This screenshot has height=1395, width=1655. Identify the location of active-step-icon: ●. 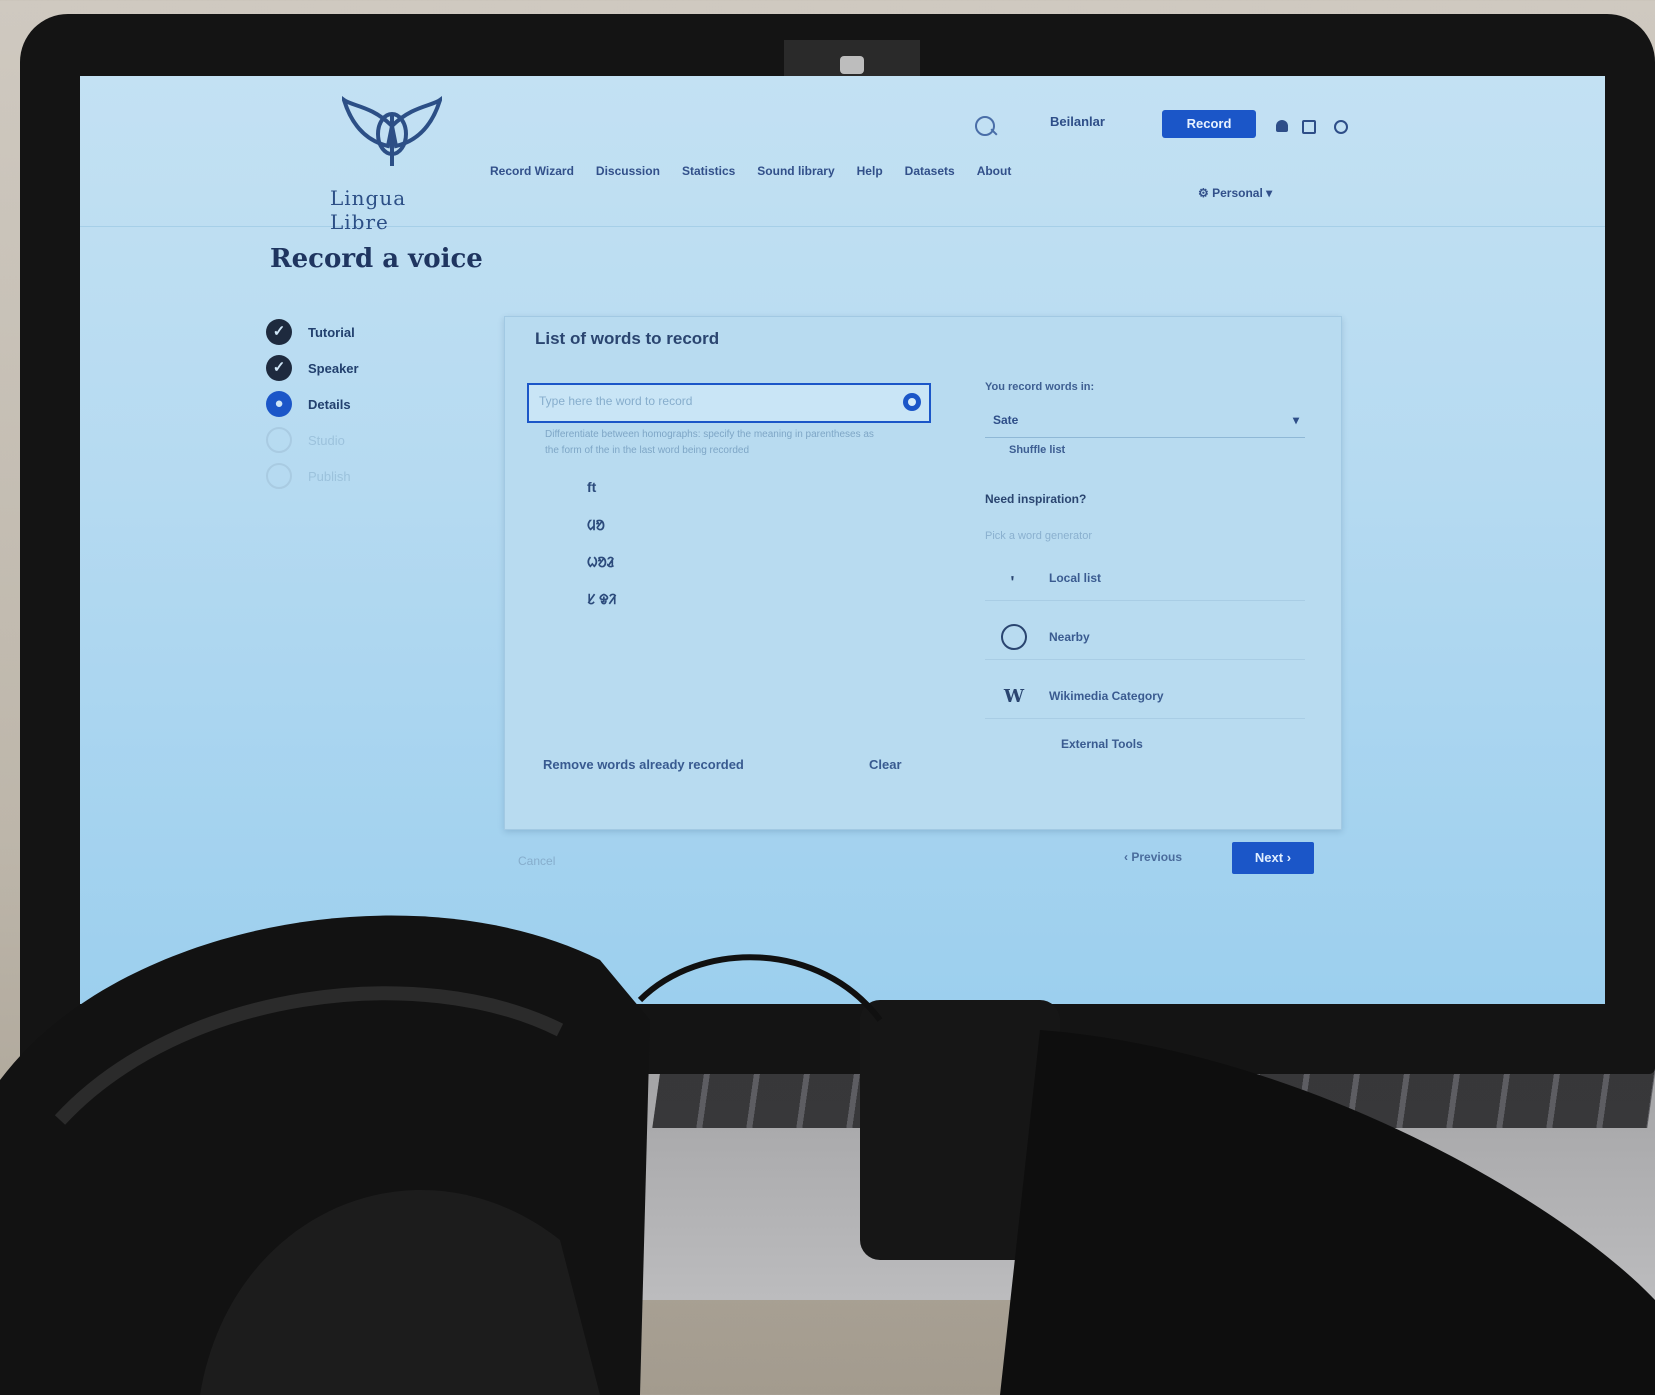
(279, 404).